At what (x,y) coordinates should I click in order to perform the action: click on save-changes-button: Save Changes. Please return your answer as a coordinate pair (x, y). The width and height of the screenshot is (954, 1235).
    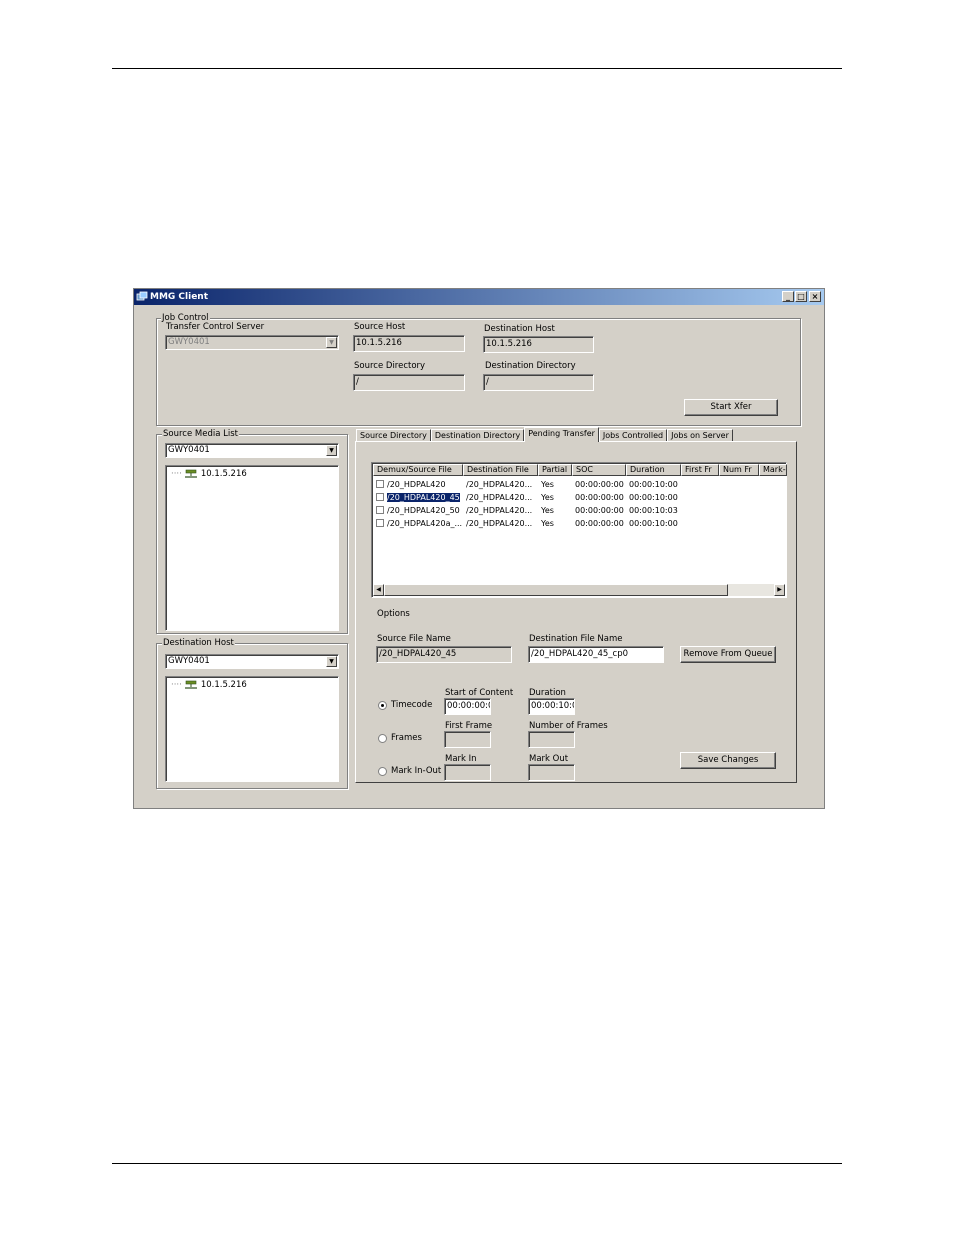
    Looking at the image, I should click on (728, 760).